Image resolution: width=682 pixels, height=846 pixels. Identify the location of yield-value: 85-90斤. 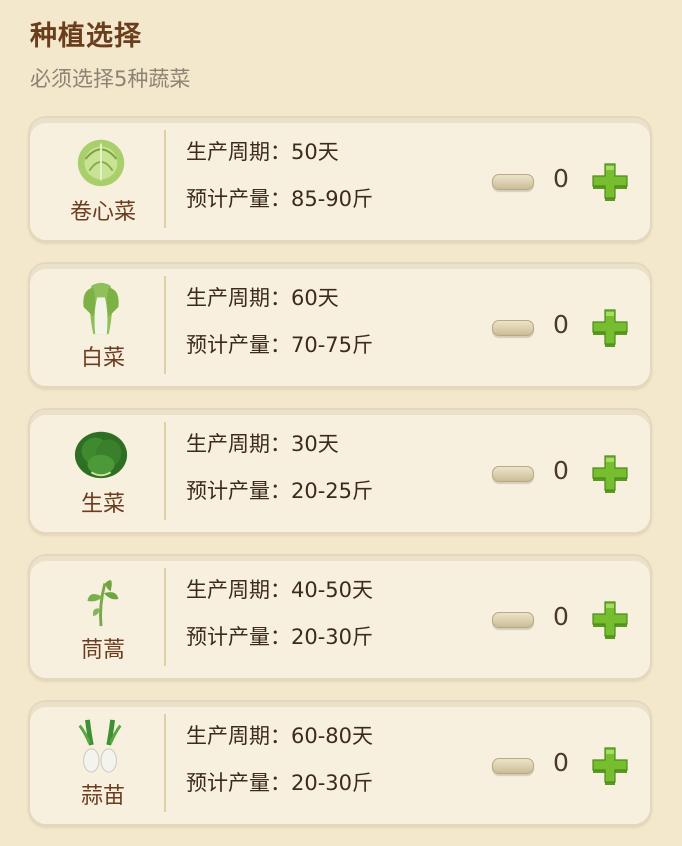
(332, 199).